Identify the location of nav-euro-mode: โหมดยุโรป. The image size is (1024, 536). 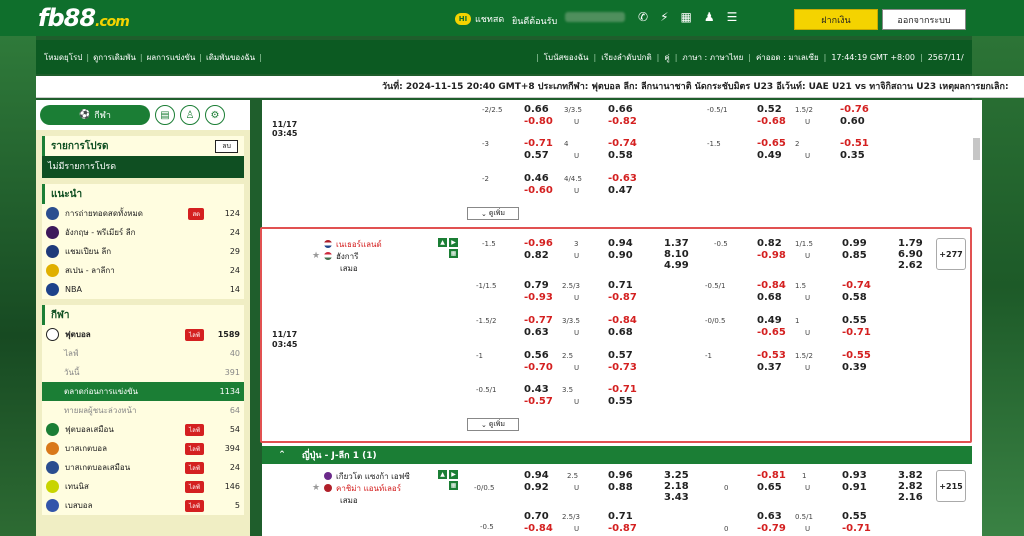
(63, 57).